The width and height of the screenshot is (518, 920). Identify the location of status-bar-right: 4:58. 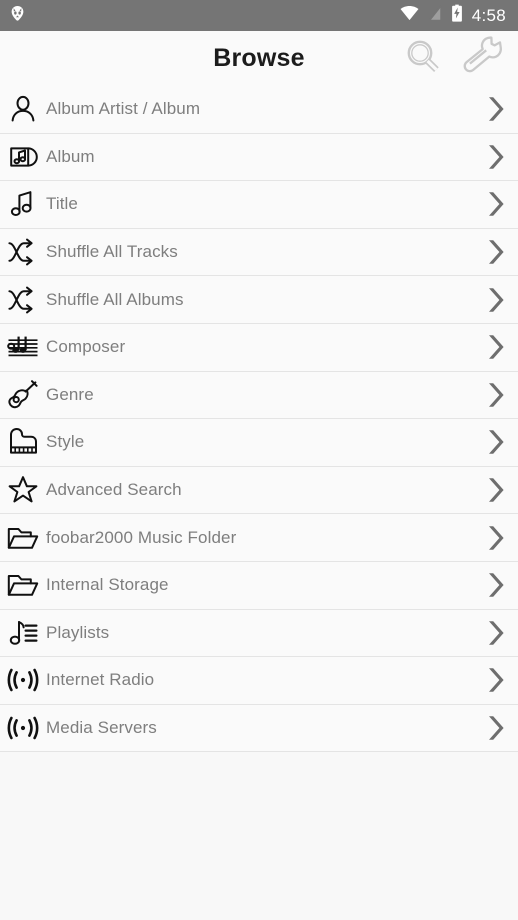
(453, 15).